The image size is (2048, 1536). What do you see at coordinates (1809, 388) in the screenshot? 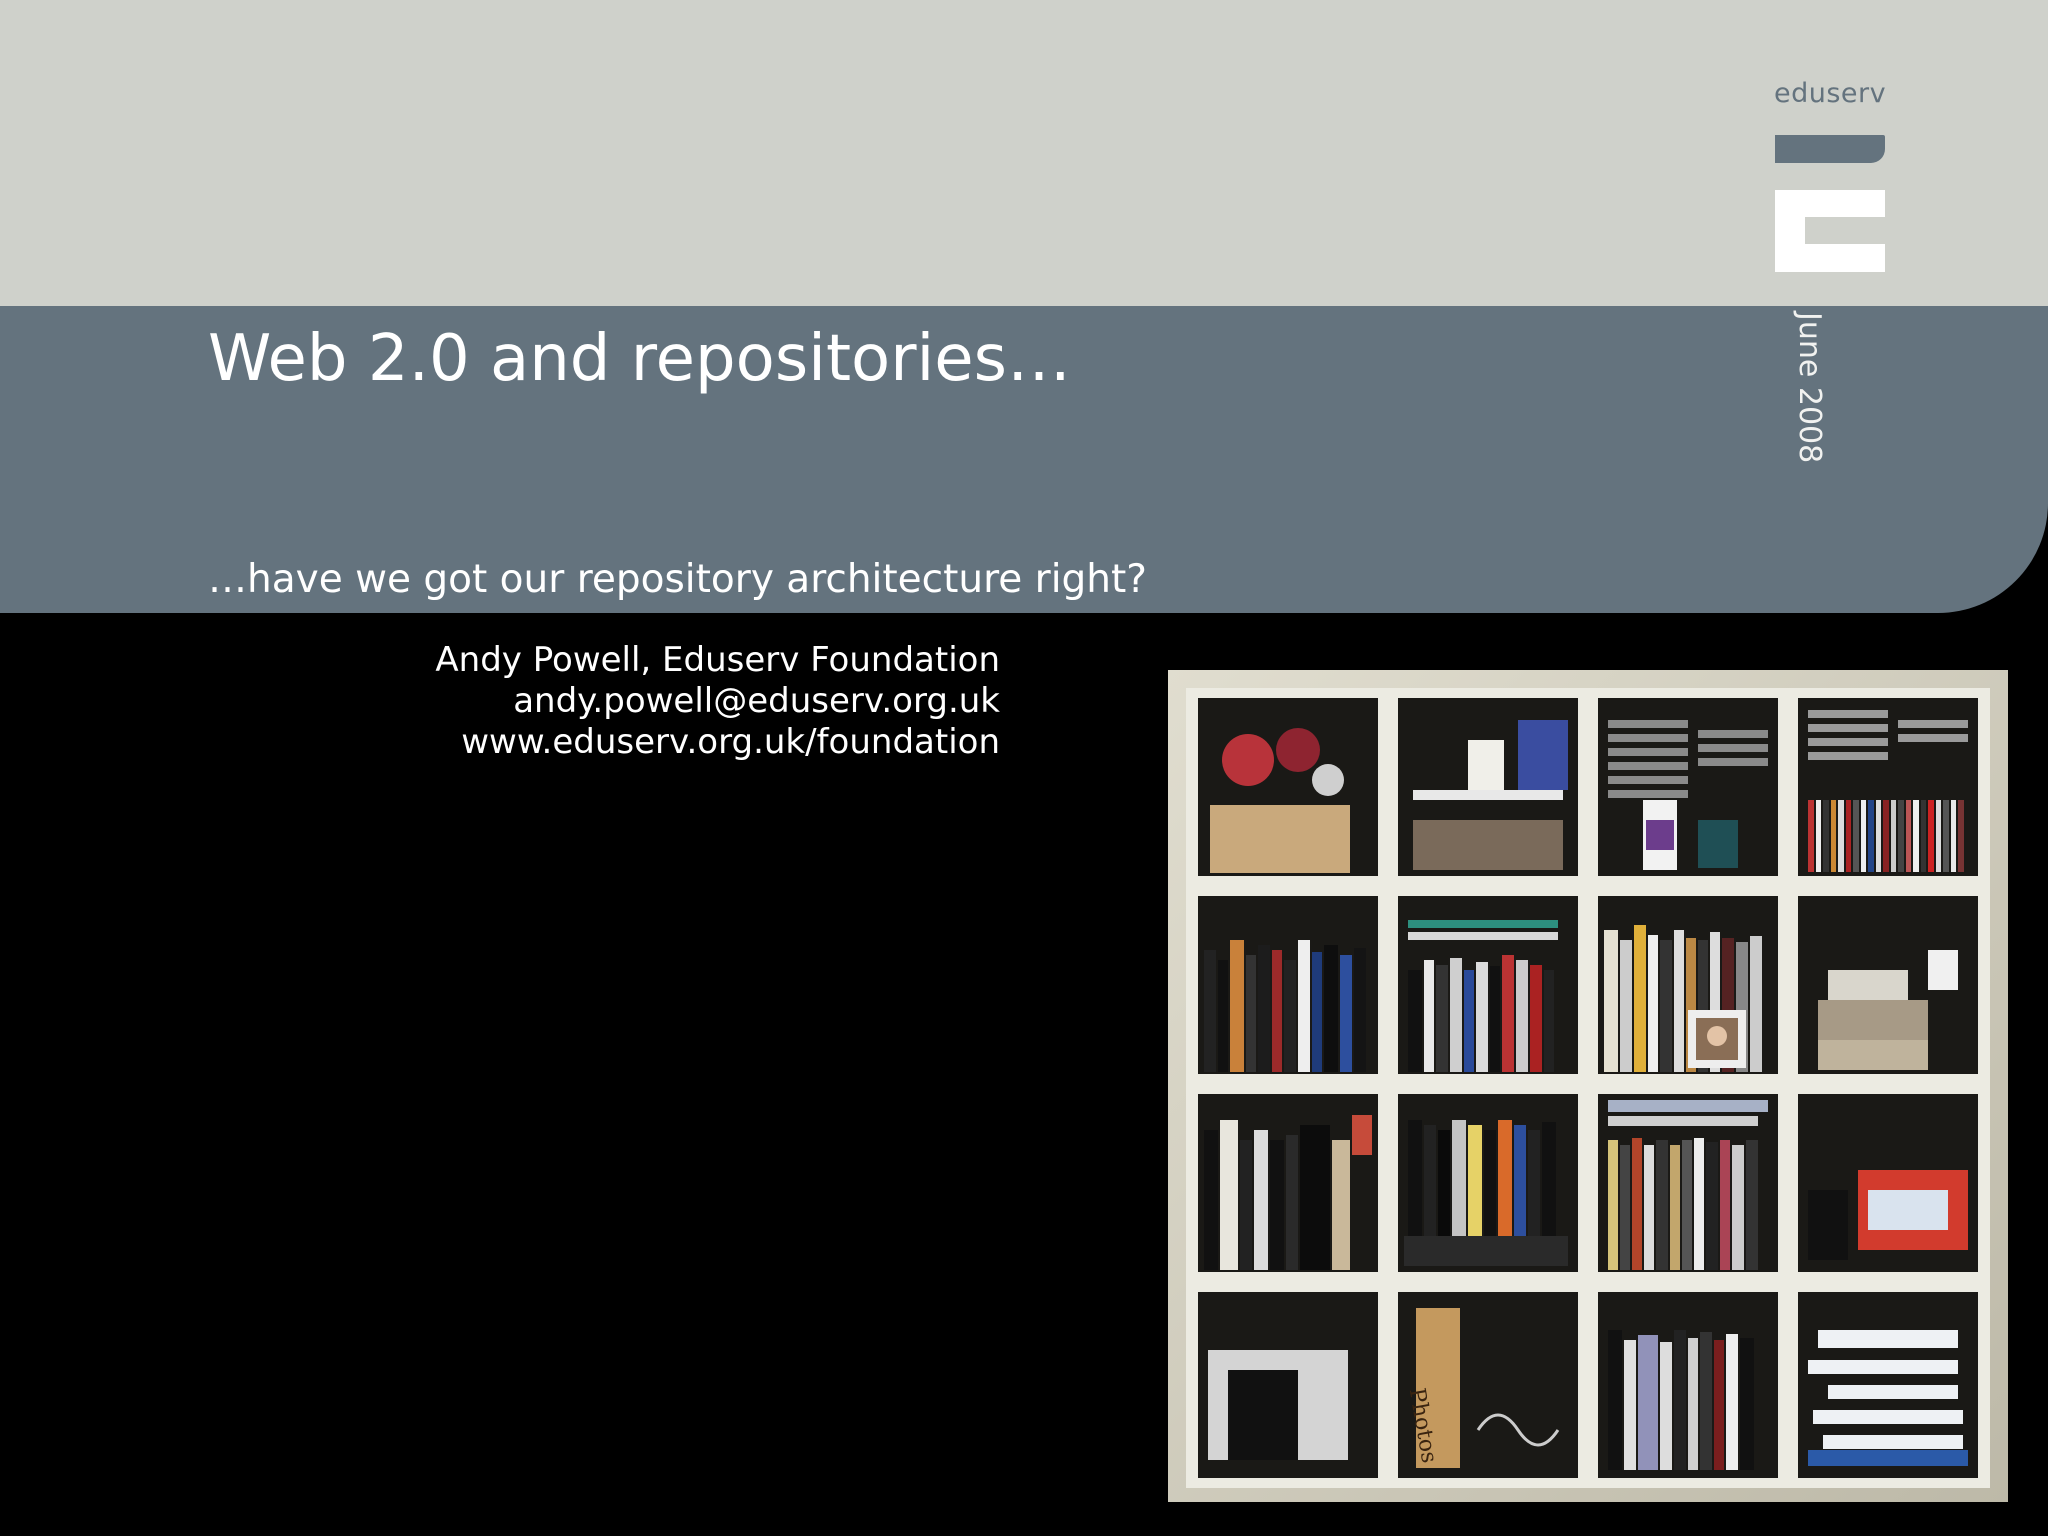
I see `slide-date: June 2008` at bounding box center [1809, 388].